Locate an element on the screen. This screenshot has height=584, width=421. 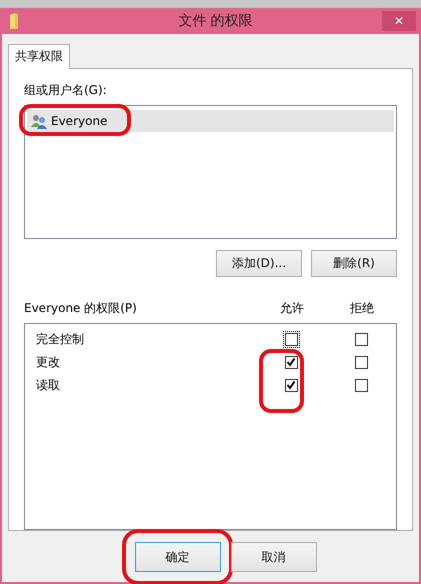
dialog-button: 取消 is located at coordinates (273, 557).